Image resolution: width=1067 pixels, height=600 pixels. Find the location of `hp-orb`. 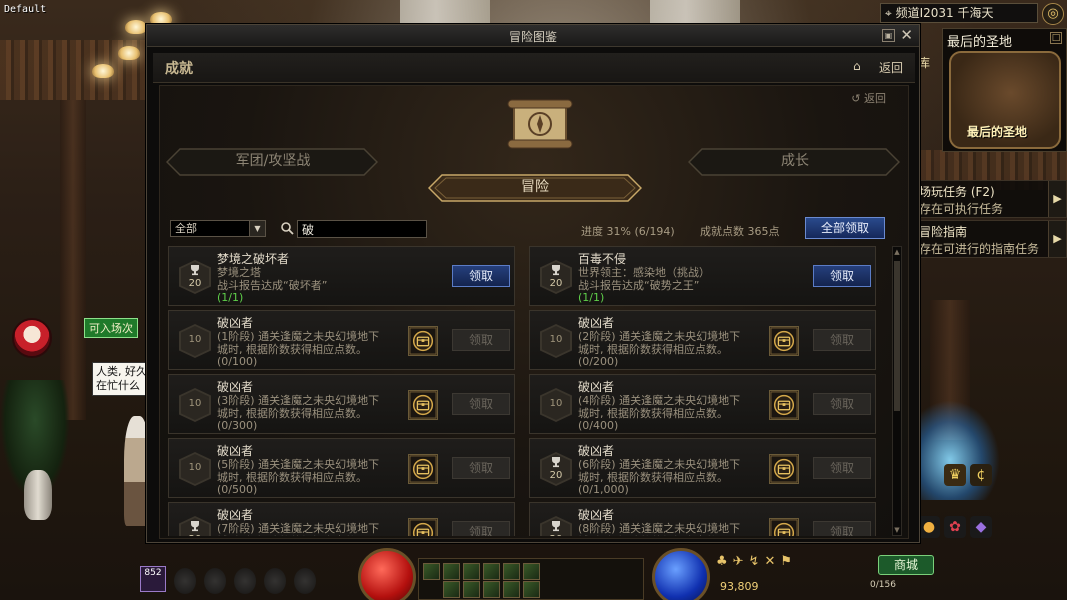

hp-orb is located at coordinates (387, 574).